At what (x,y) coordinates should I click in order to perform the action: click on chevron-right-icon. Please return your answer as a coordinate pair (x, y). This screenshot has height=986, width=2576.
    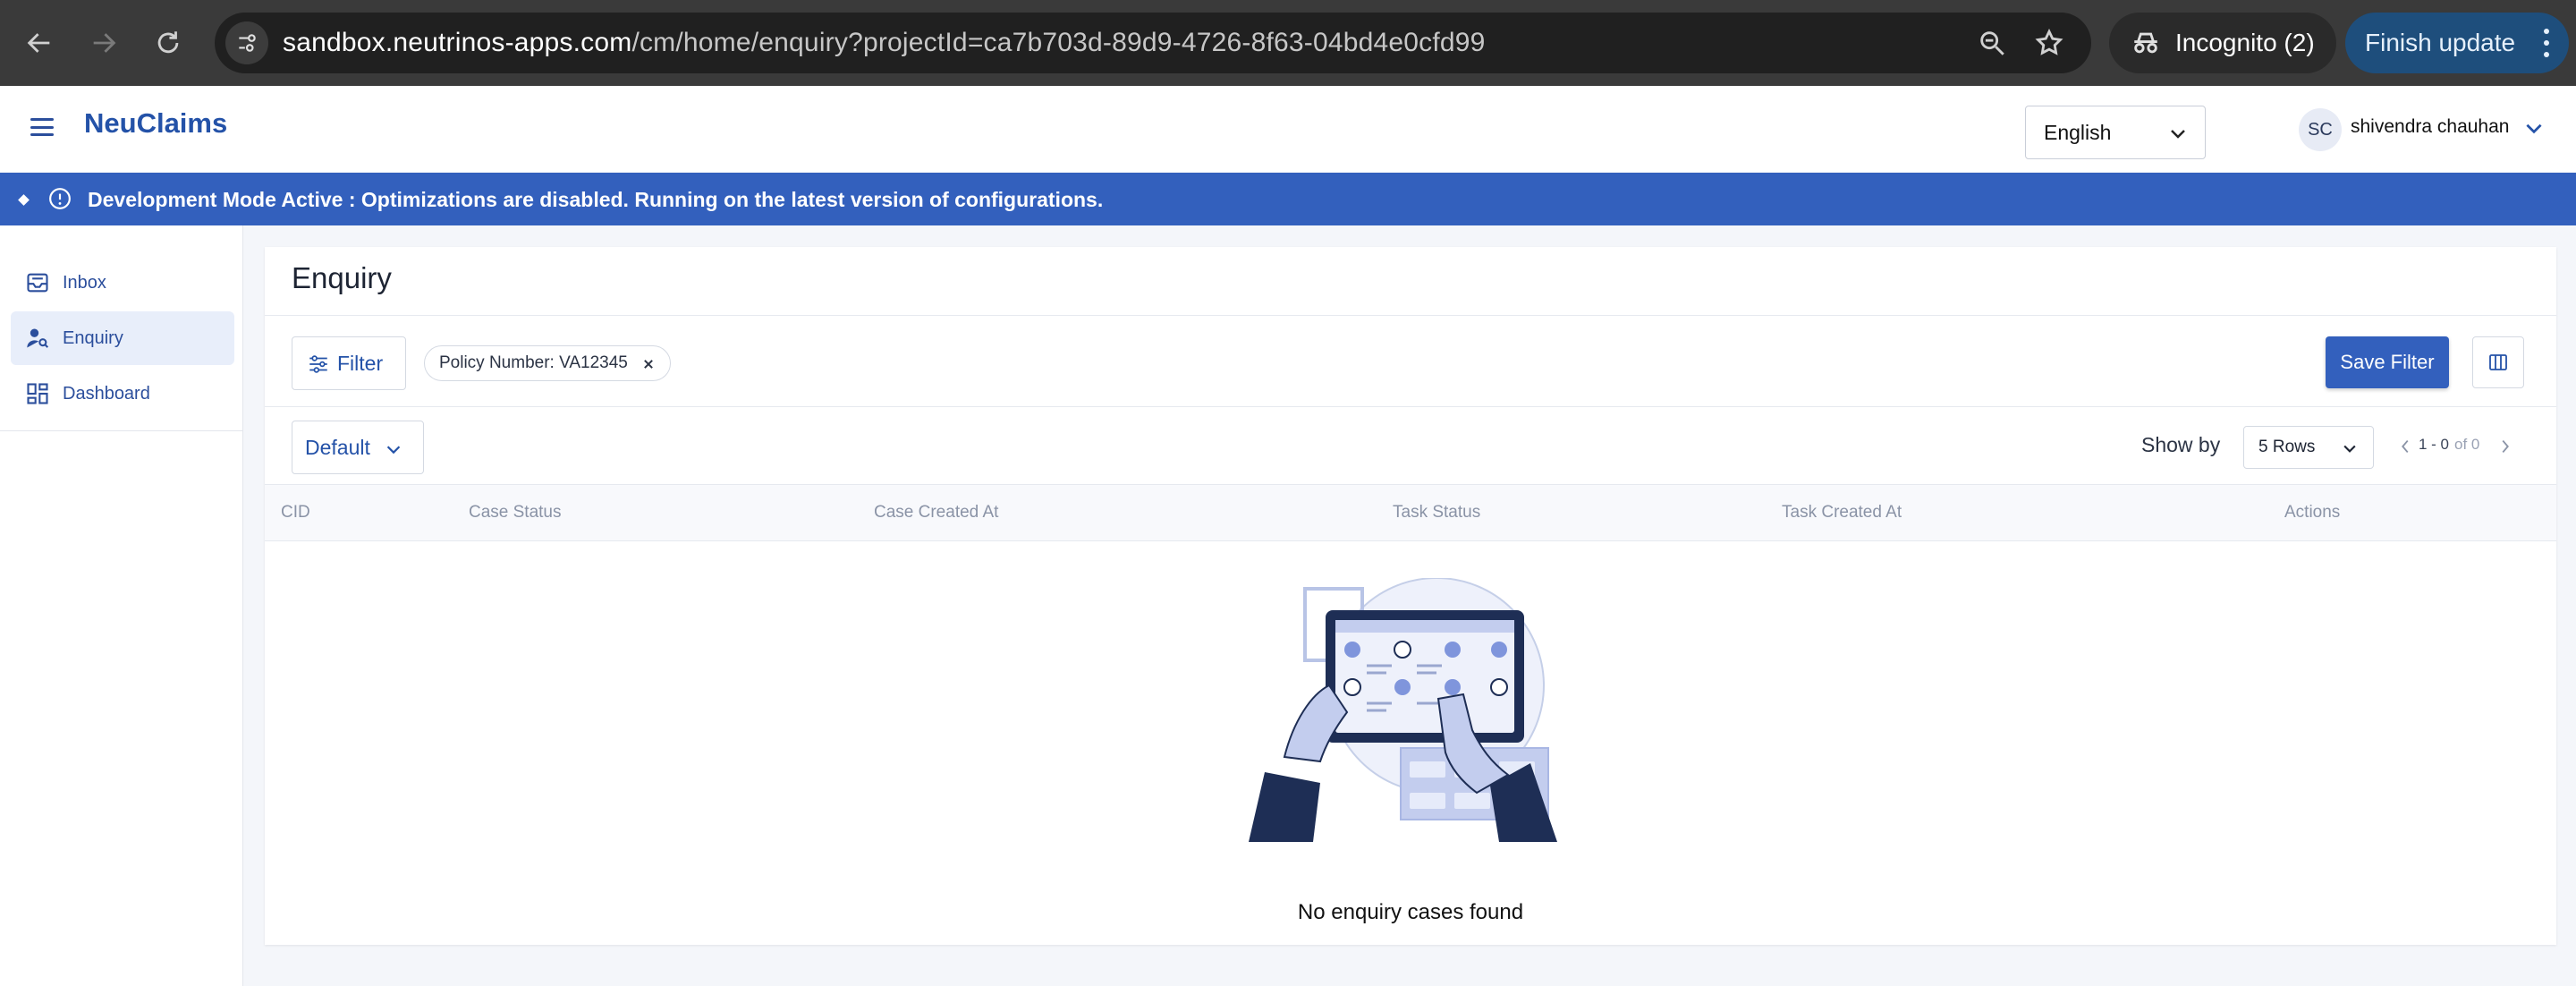
    Looking at the image, I should click on (2505, 447).